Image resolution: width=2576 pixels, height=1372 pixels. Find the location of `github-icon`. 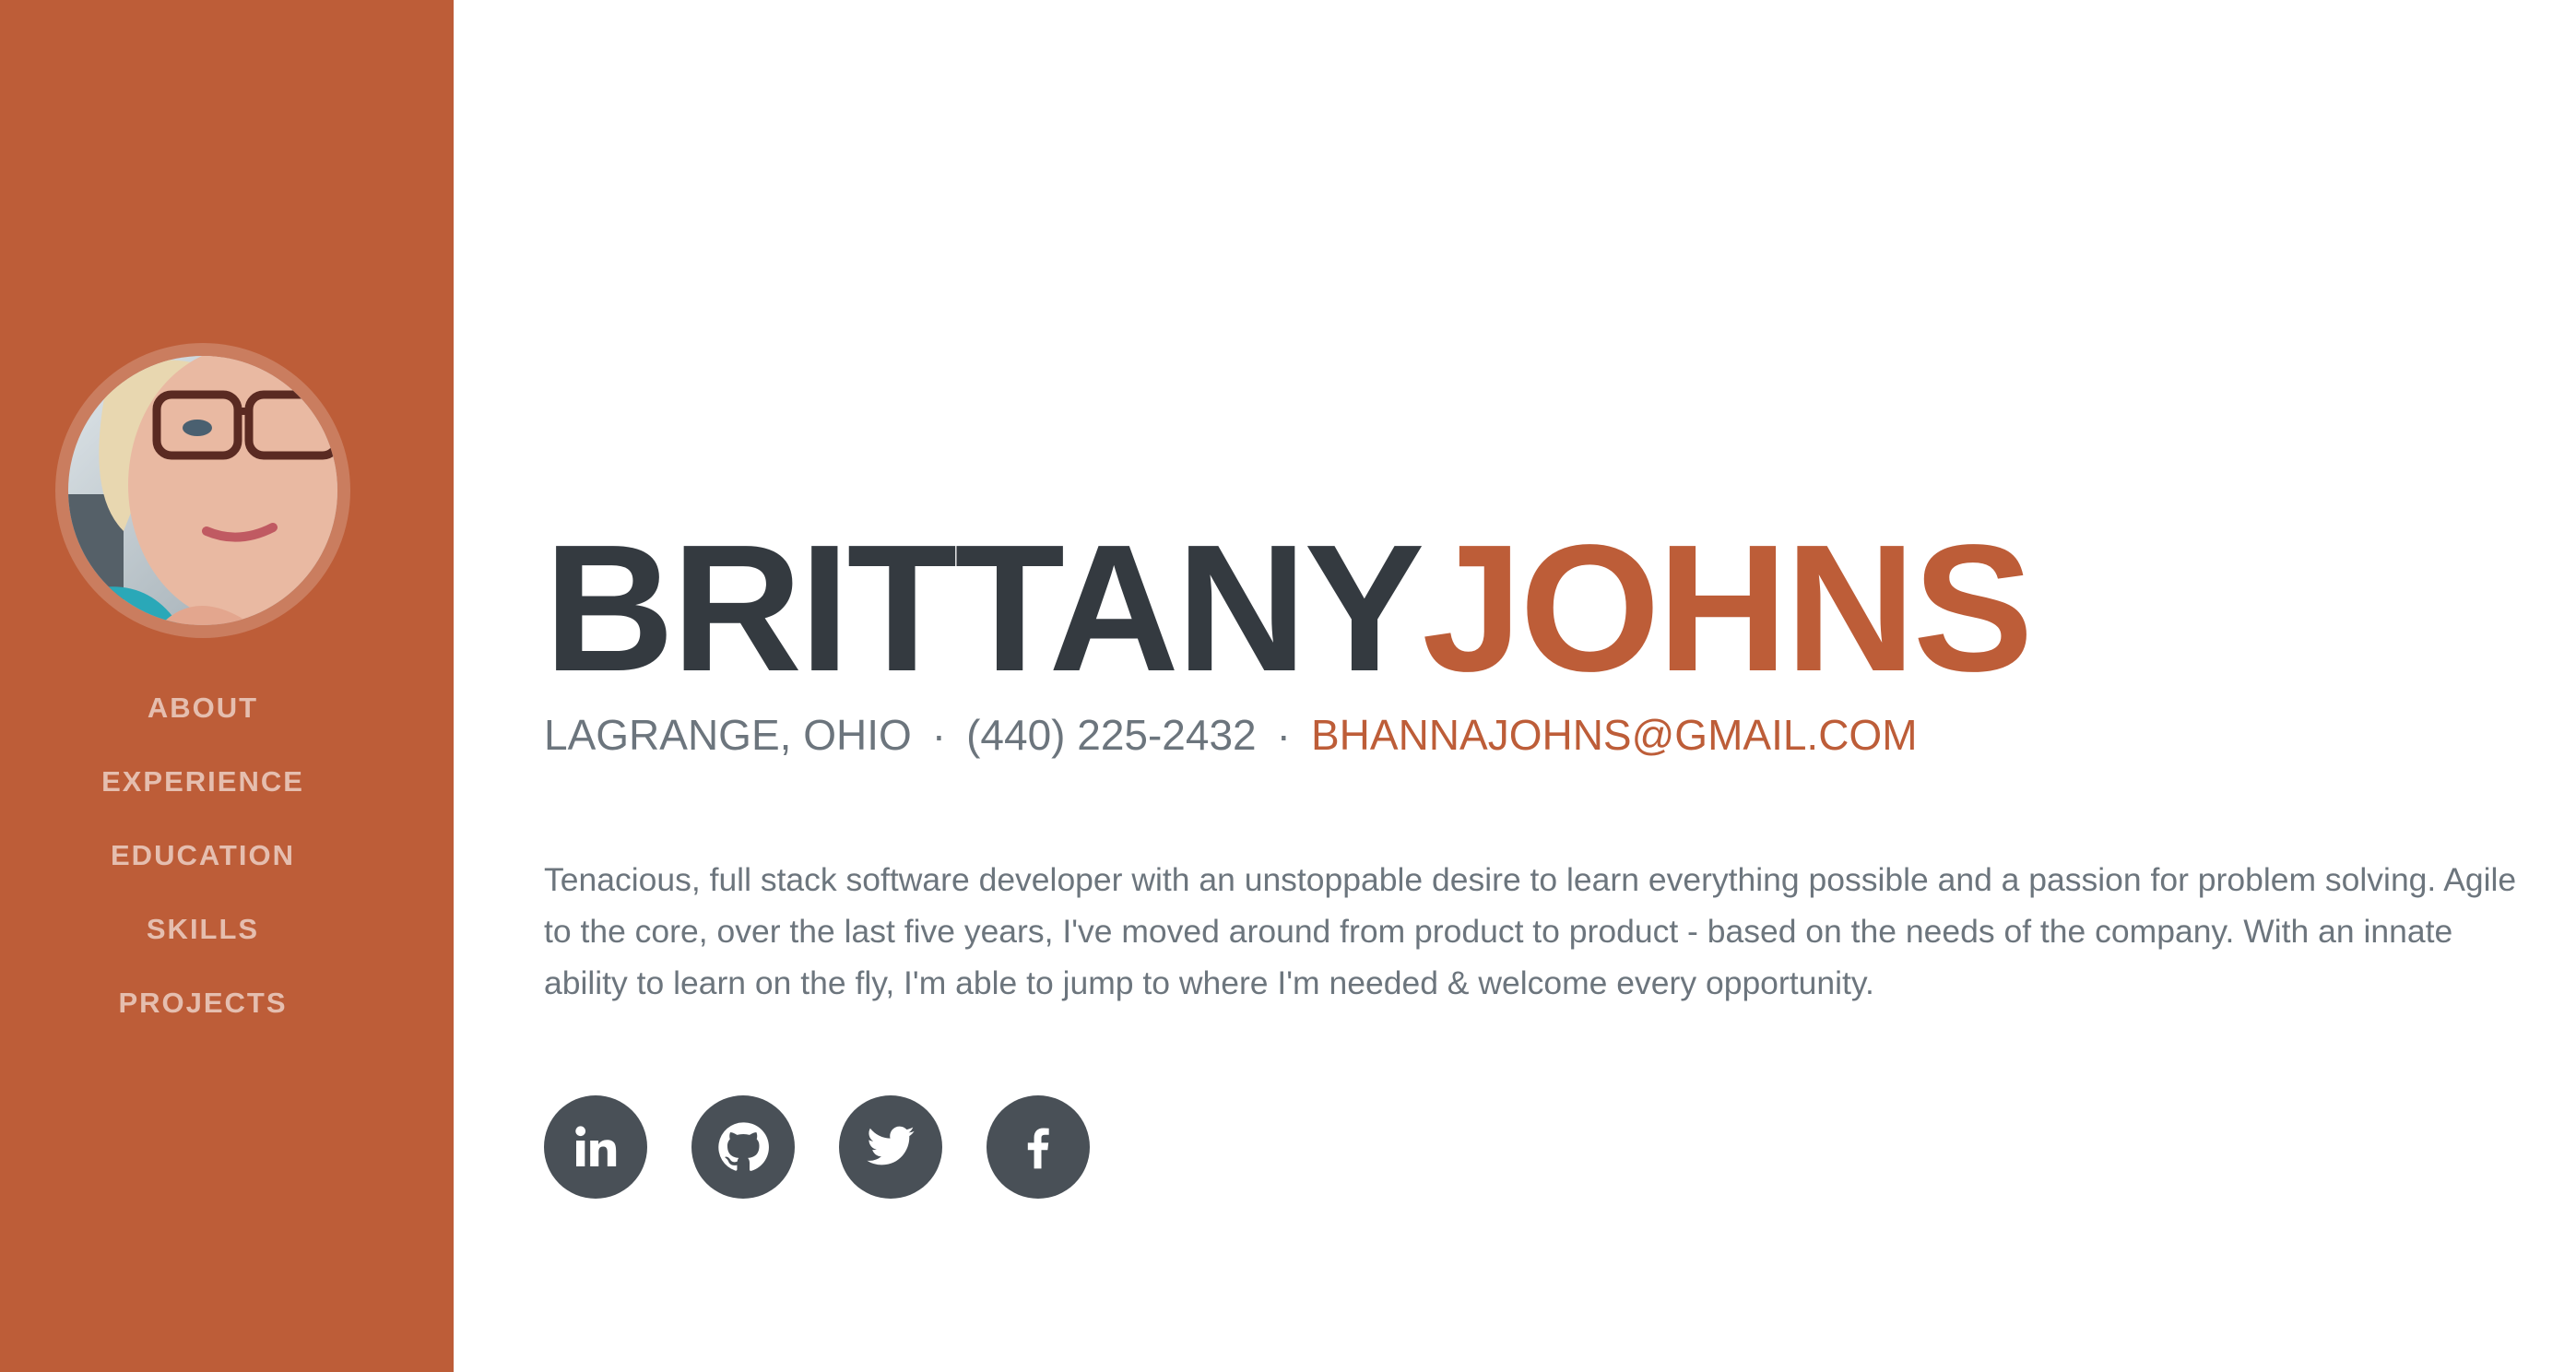

github-icon is located at coordinates (743, 1146).